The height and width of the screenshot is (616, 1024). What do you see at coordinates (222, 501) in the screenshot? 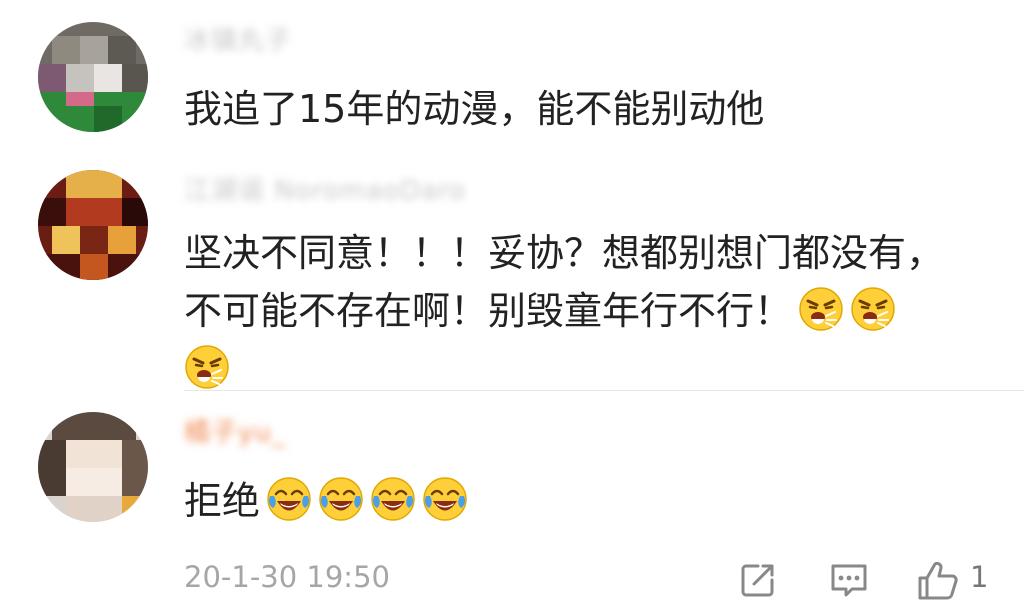
I see `comment-text-fragment: 拒绝` at bounding box center [222, 501].